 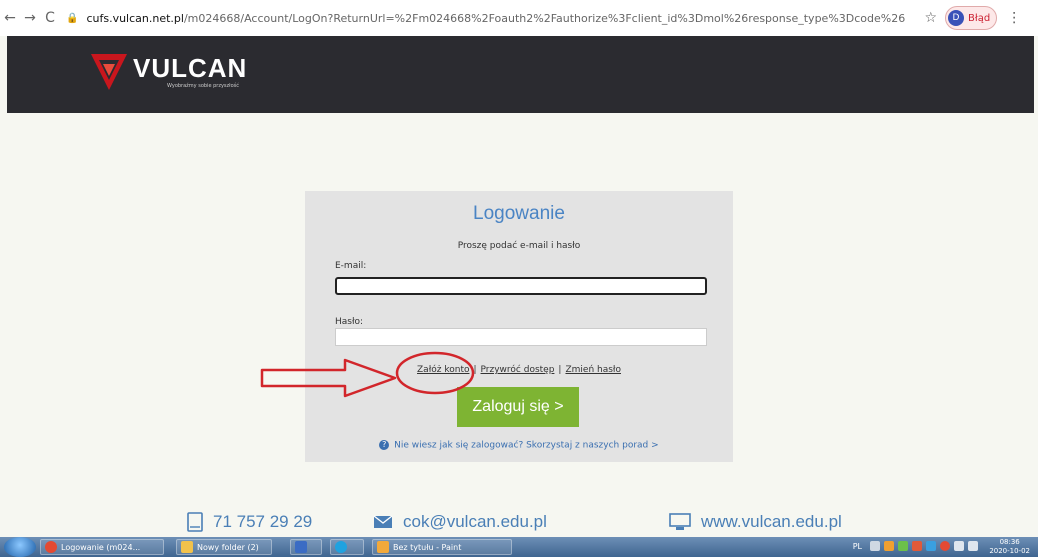 I want to click on tray-app-icon, so click(x=917, y=546).